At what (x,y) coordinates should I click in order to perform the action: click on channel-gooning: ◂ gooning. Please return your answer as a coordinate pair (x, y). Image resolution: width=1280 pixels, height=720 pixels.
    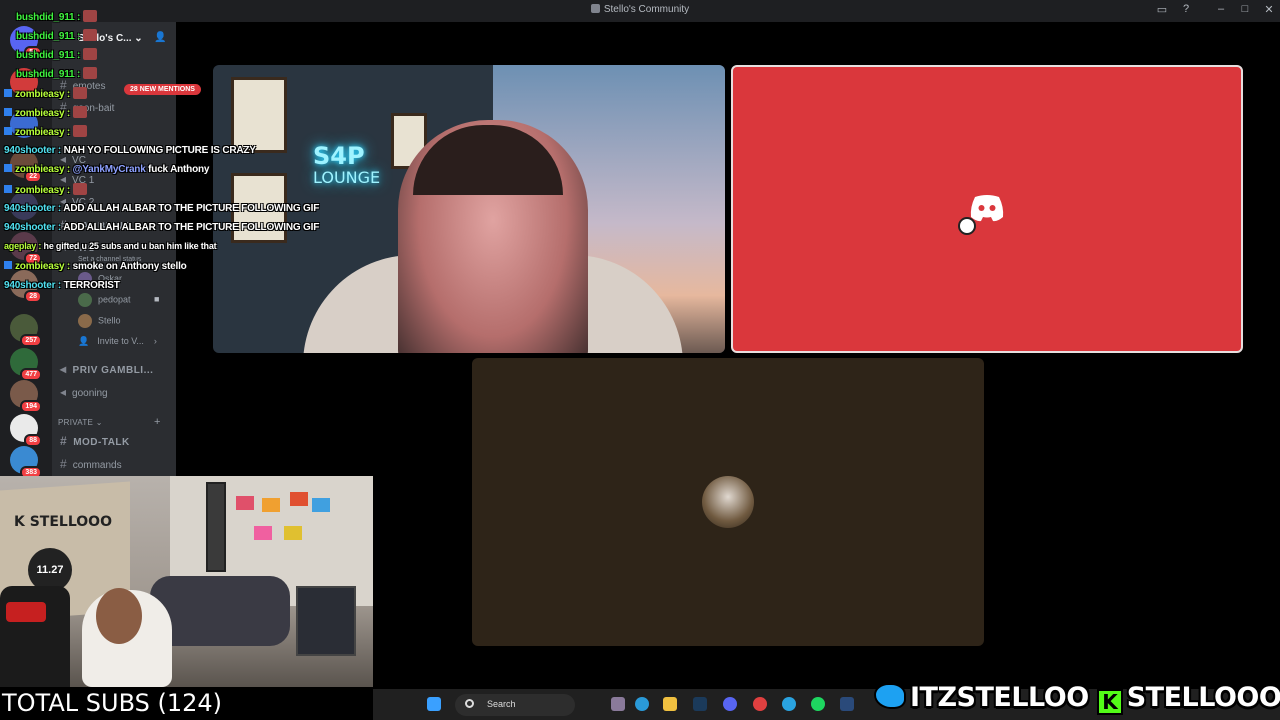
    Looking at the image, I should click on (84, 392).